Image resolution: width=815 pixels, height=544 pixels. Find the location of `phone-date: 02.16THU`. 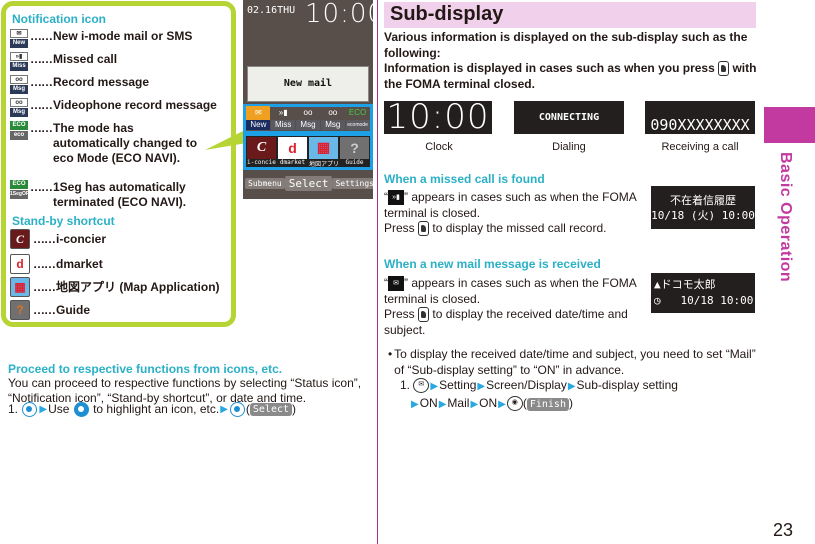

phone-date: 02.16THU is located at coordinates (271, 10).